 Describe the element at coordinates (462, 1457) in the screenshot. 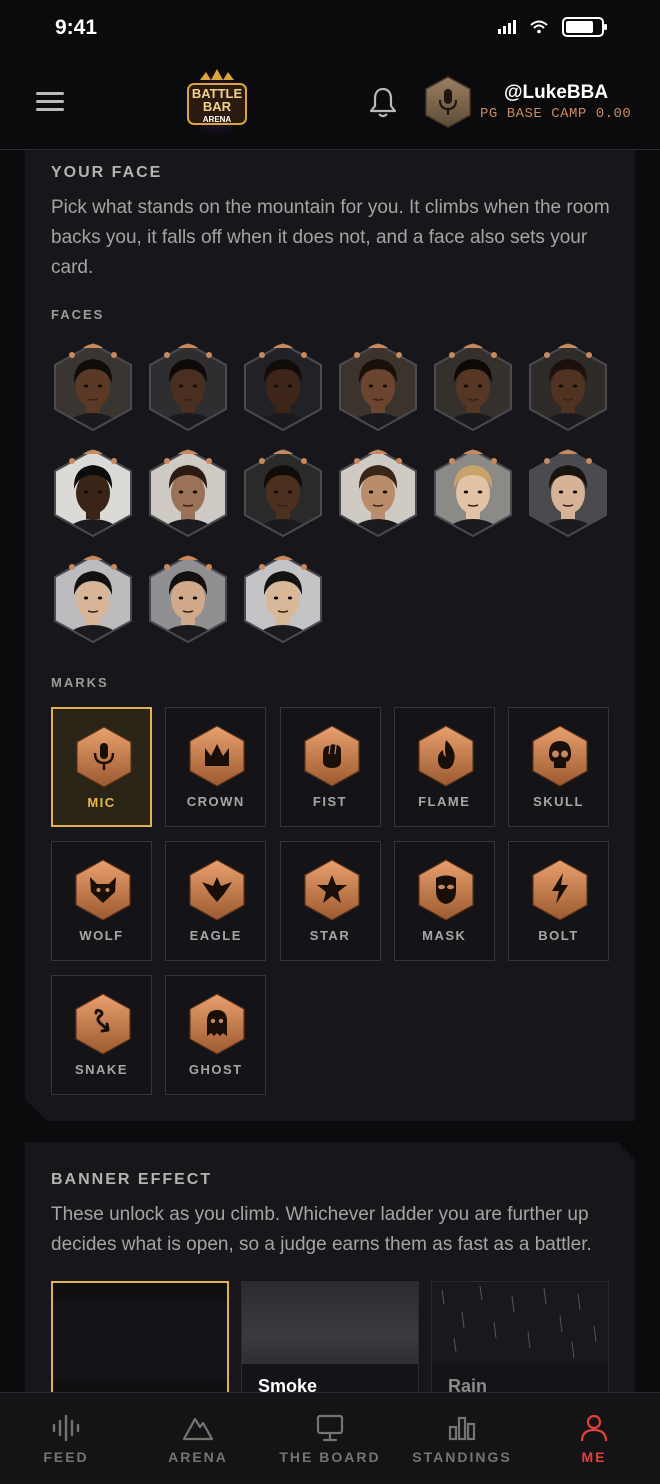

I see `nav-label: STANDINGS` at that location.